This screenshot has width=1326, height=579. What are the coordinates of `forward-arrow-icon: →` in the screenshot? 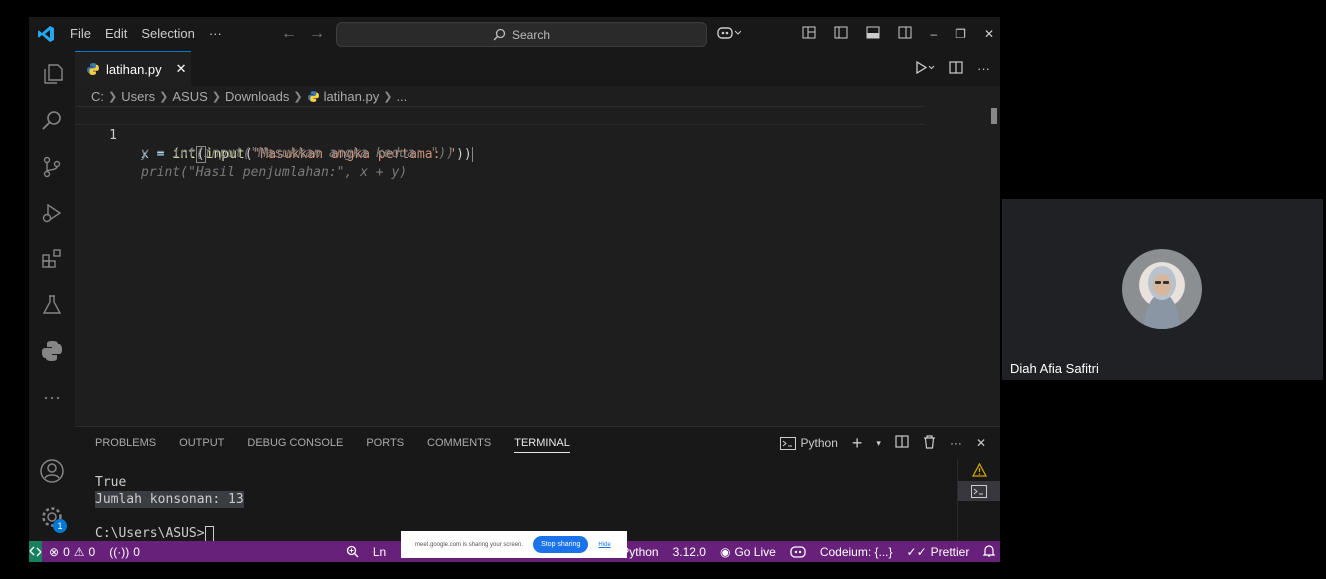 It's located at (317, 34).